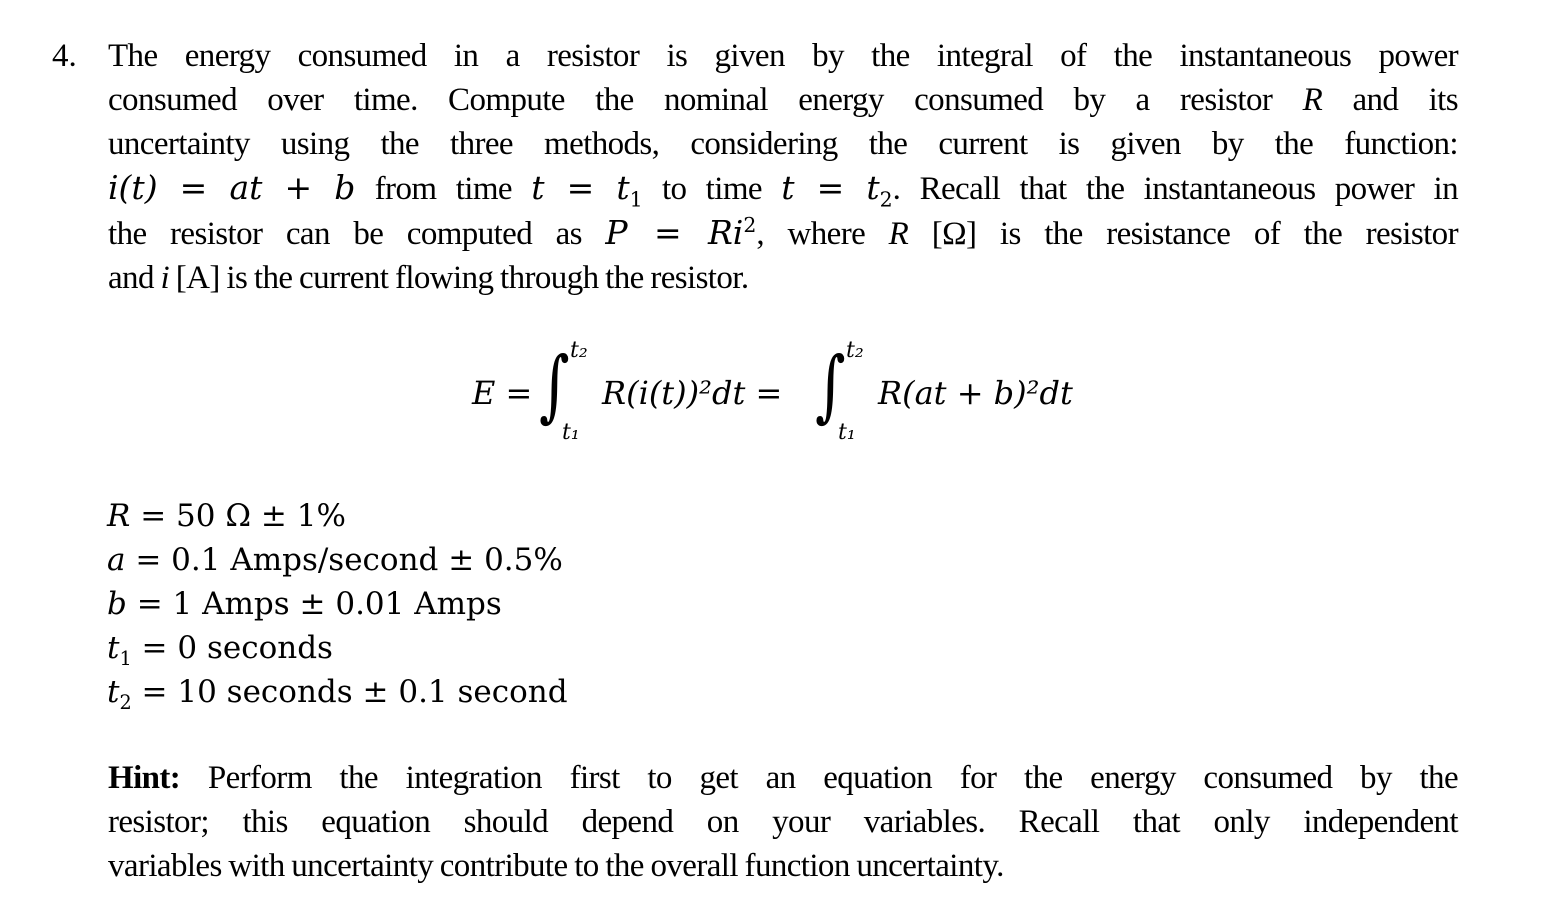 The image size is (1550, 906). I want to click on variable-row: a = 0.1 Amps/second ± 0.5%, so click(337, 560).